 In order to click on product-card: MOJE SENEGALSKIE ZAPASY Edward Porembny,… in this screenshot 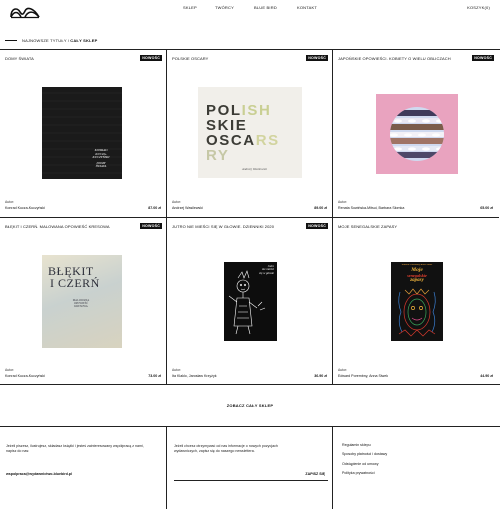, I will do `click(415, 301)`.